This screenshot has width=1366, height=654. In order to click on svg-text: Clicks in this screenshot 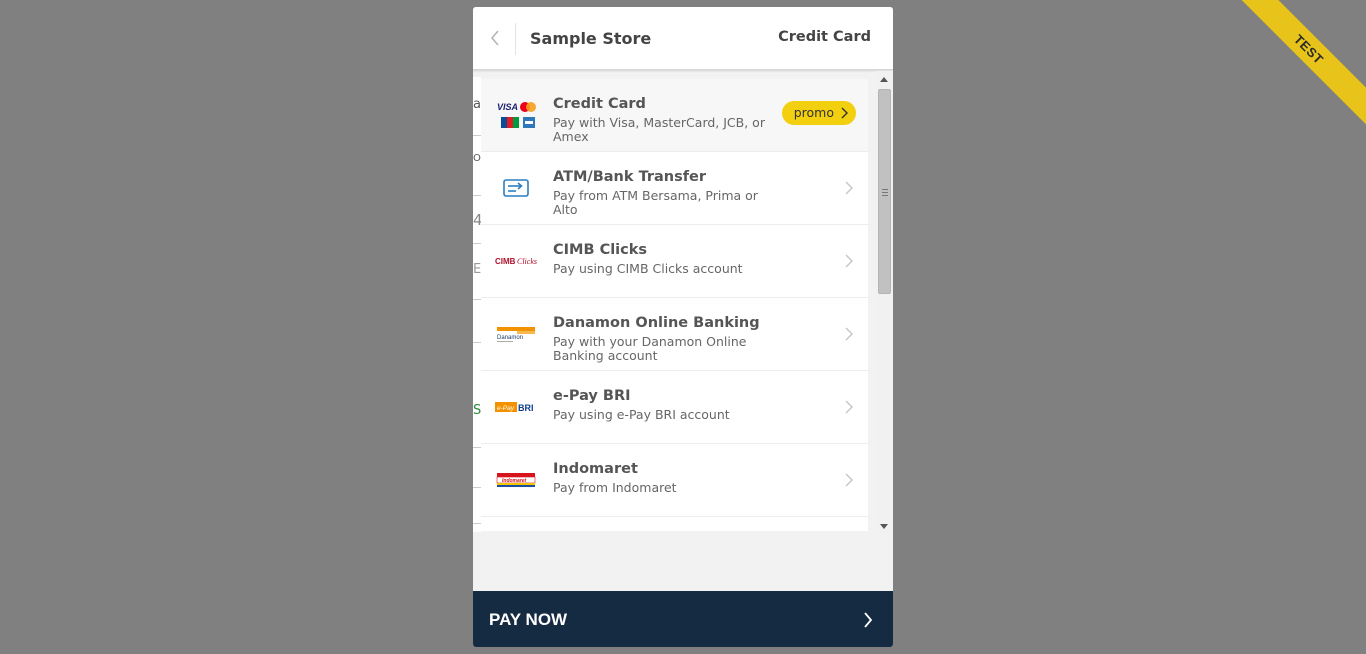, I will do `click(527, 261)`.